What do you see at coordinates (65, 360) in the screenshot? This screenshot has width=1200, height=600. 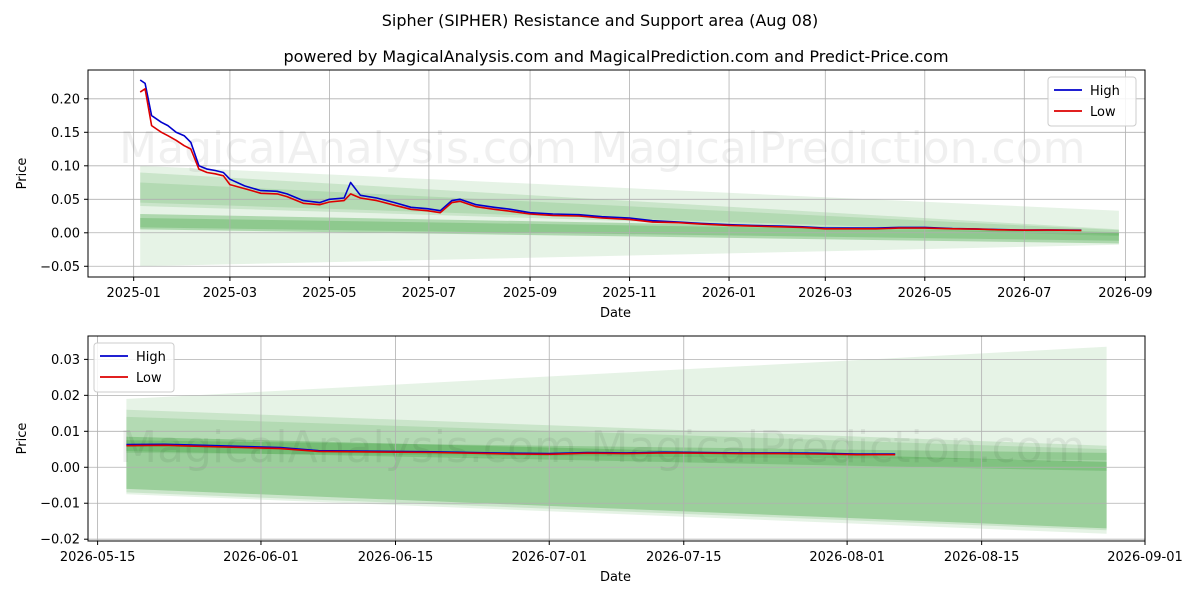 I see `y-tick-label-0: 0.03` at bounding box center [65, 360].